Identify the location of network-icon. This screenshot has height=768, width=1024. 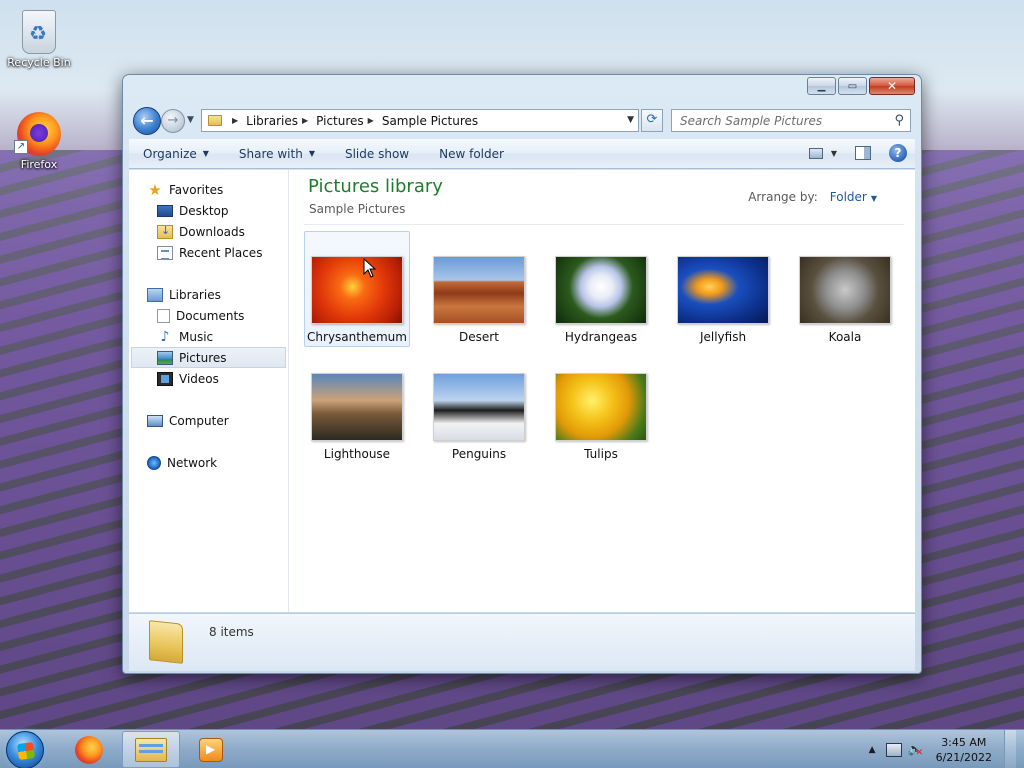
(154, 462).